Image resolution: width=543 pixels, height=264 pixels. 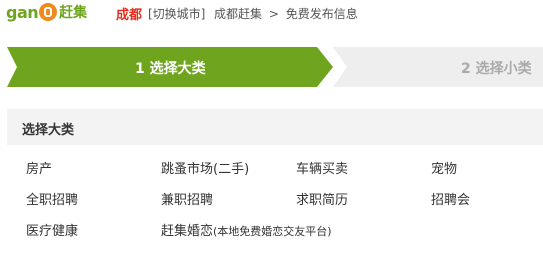 I want to click on breadcrumb: 成都赶集 > 免费发布信息, so click(x=286, y=13).